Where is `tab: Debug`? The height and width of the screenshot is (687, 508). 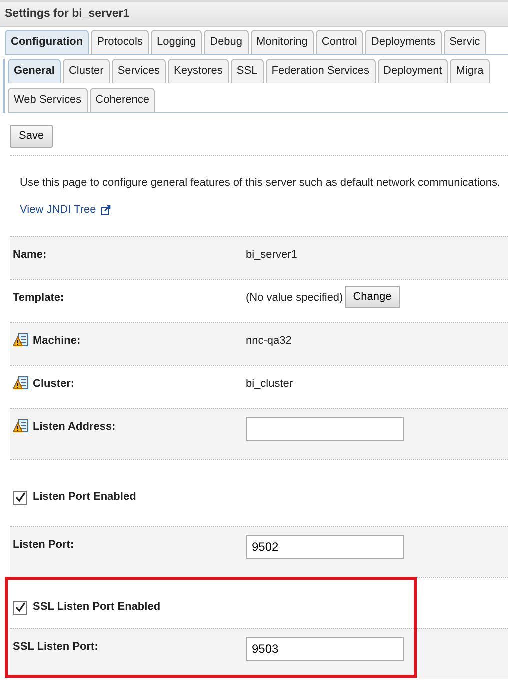 tab: Debug is located at coordinates (226, 42).